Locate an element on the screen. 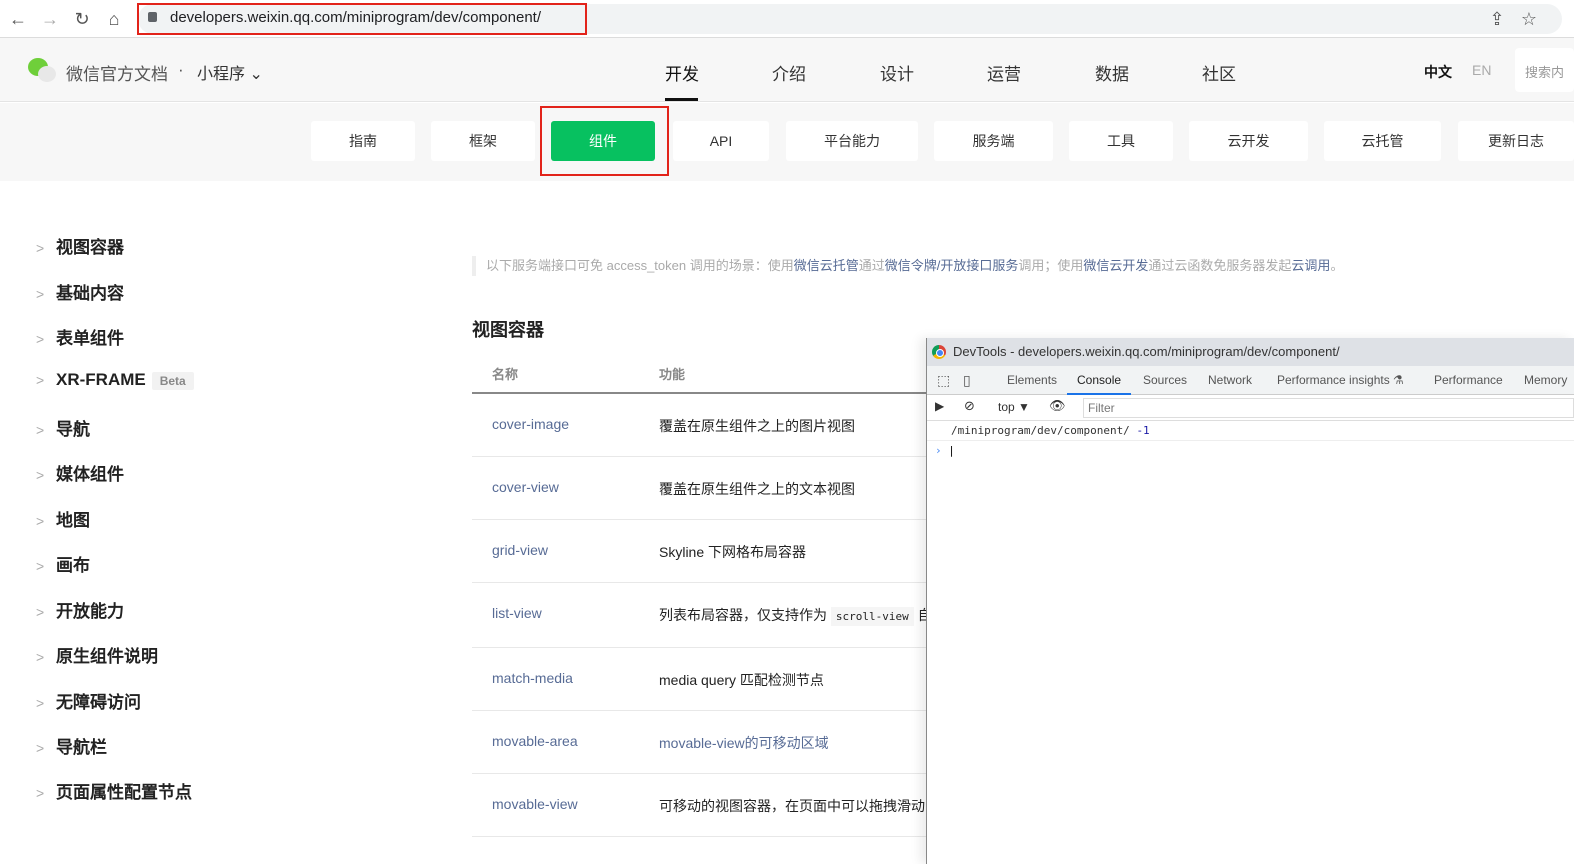  clear-console-icon: ⊘ is located at coordinates (969, 406).